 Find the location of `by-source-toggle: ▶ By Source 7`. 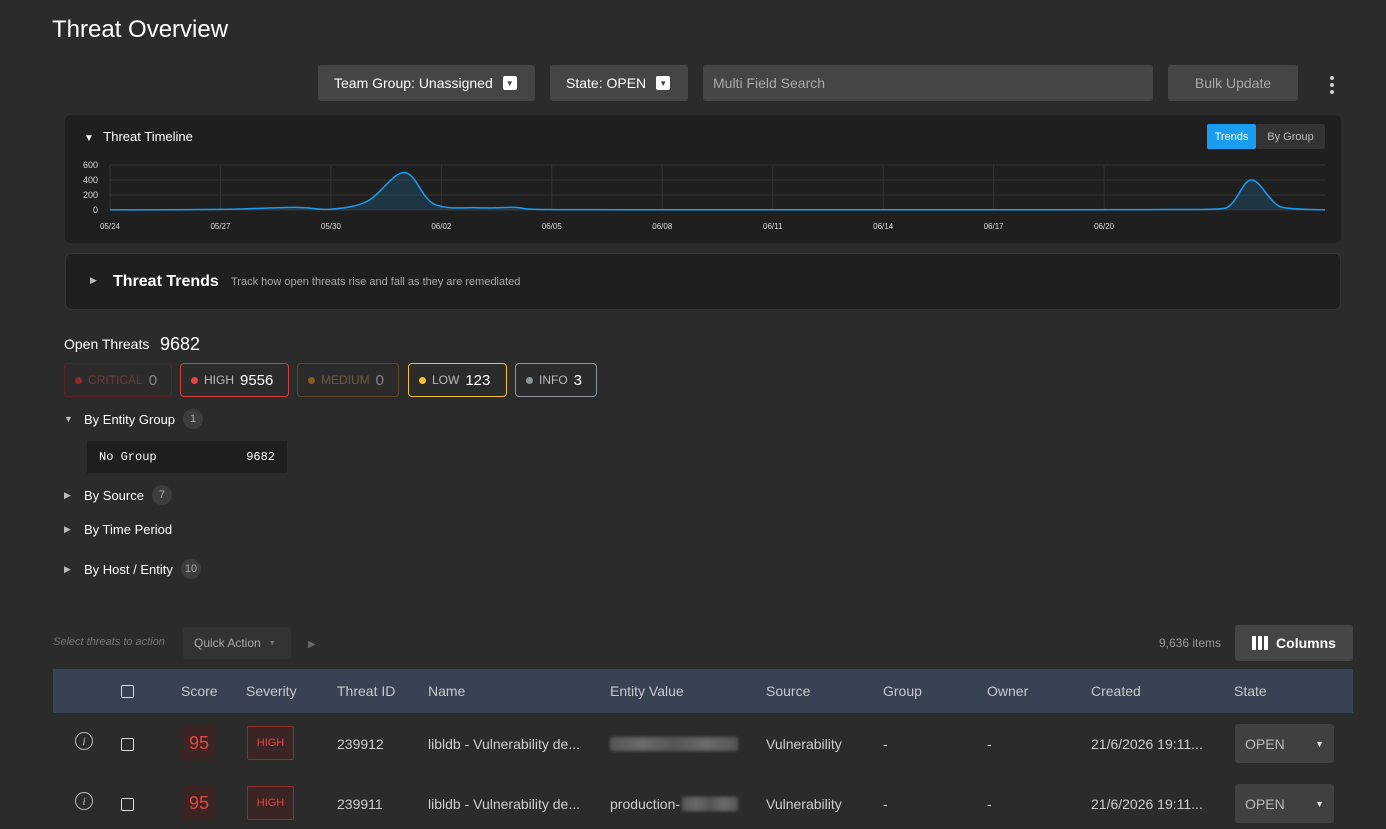

by-source-toggle: ▶ By Source 7 is located at coordinates (118, 495).